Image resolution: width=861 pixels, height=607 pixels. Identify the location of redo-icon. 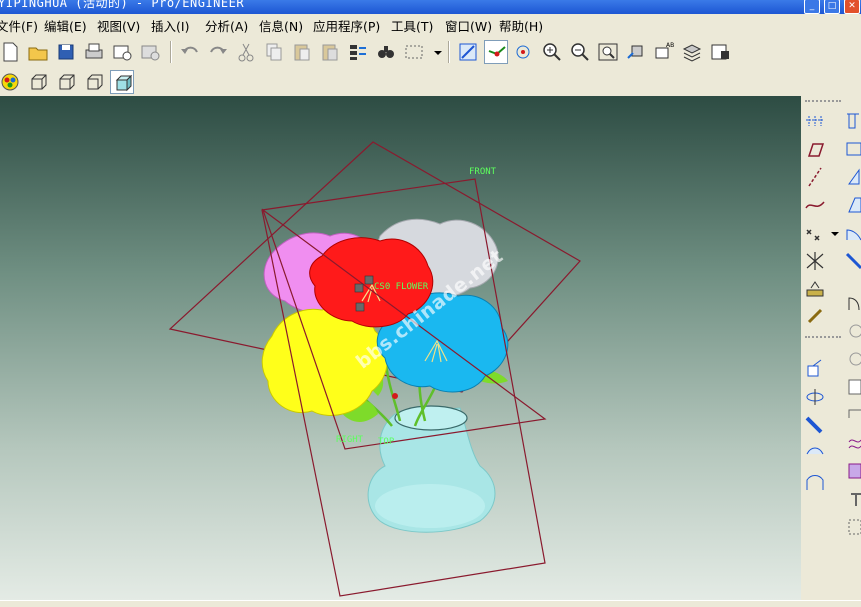
(218, 52).